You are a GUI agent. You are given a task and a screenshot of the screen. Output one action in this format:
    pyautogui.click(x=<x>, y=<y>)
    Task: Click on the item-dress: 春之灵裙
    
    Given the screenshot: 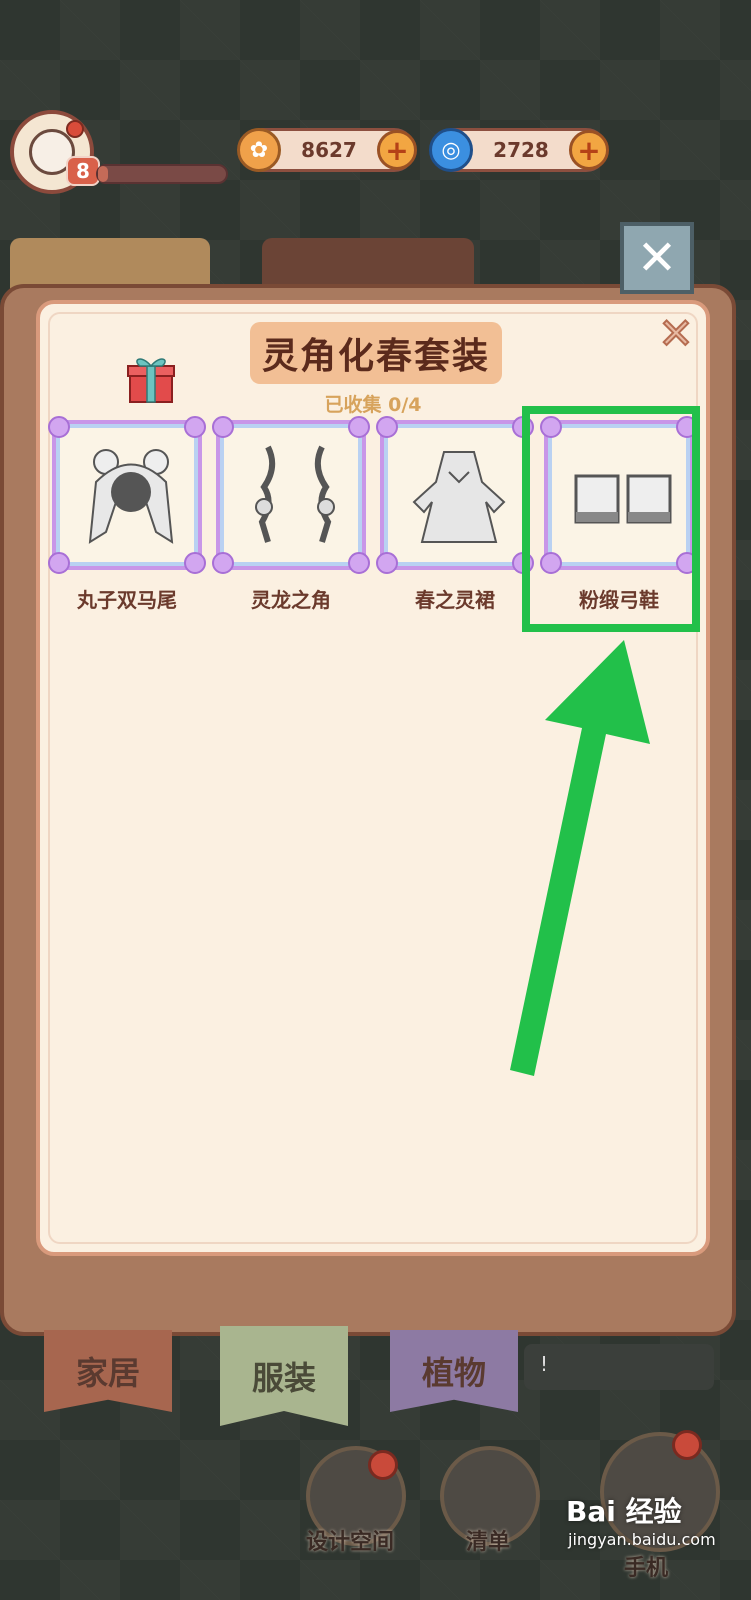 What is the action you would take?
    pyautogui.click(x=455, y=514)
    